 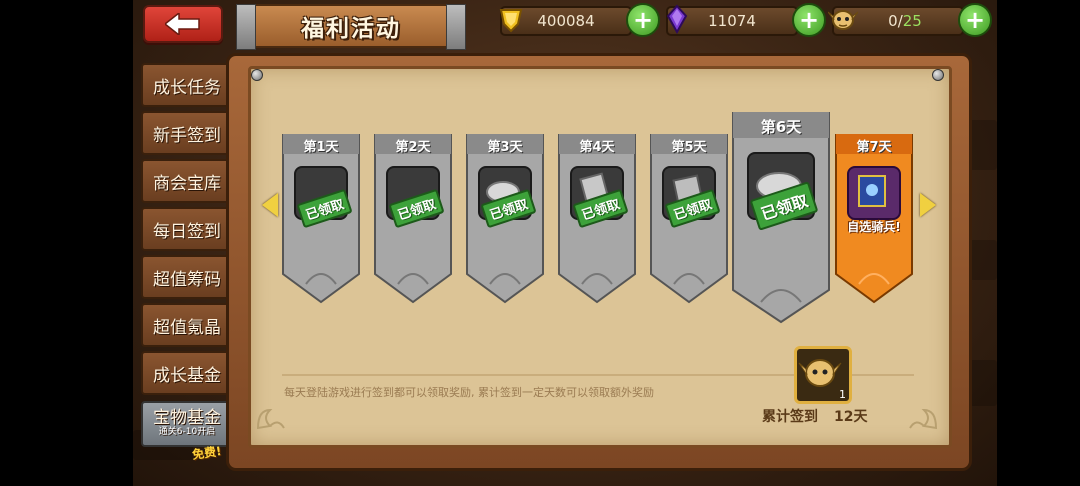 What do you see at coordinates (413, 147) in the screenshot?
I see `day-label: 第2天` at bounding box center [413, 147].